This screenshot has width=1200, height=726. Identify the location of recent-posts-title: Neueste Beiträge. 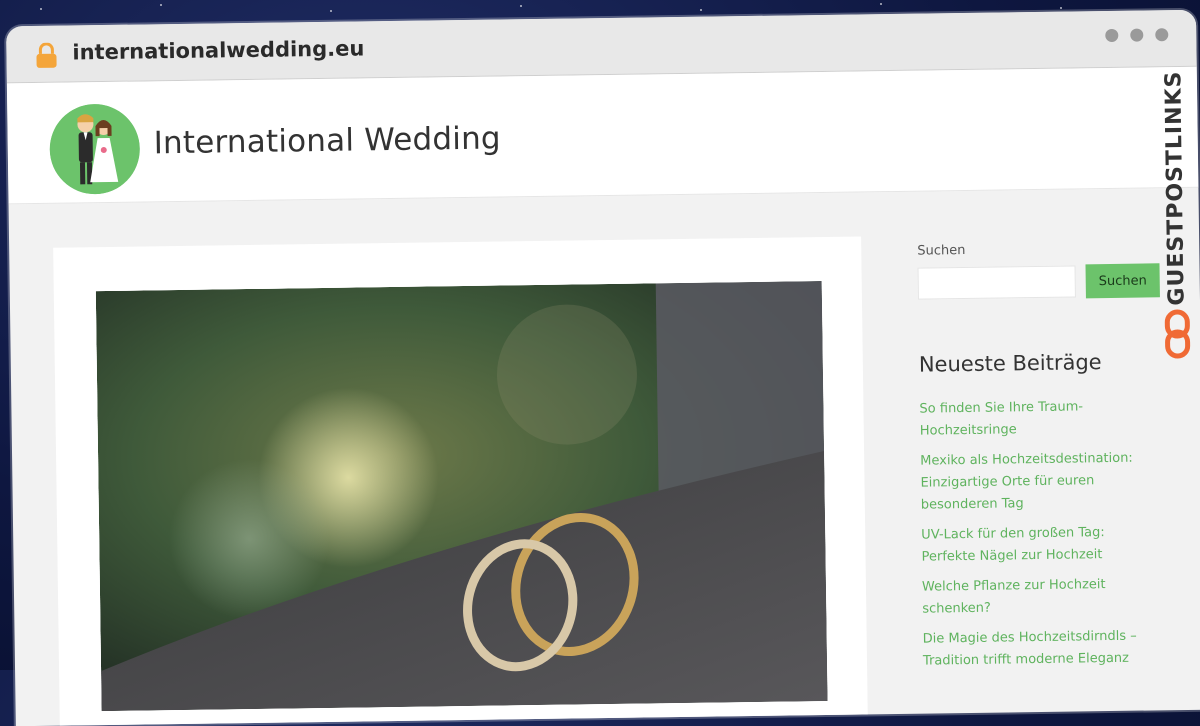
(1010, 363).